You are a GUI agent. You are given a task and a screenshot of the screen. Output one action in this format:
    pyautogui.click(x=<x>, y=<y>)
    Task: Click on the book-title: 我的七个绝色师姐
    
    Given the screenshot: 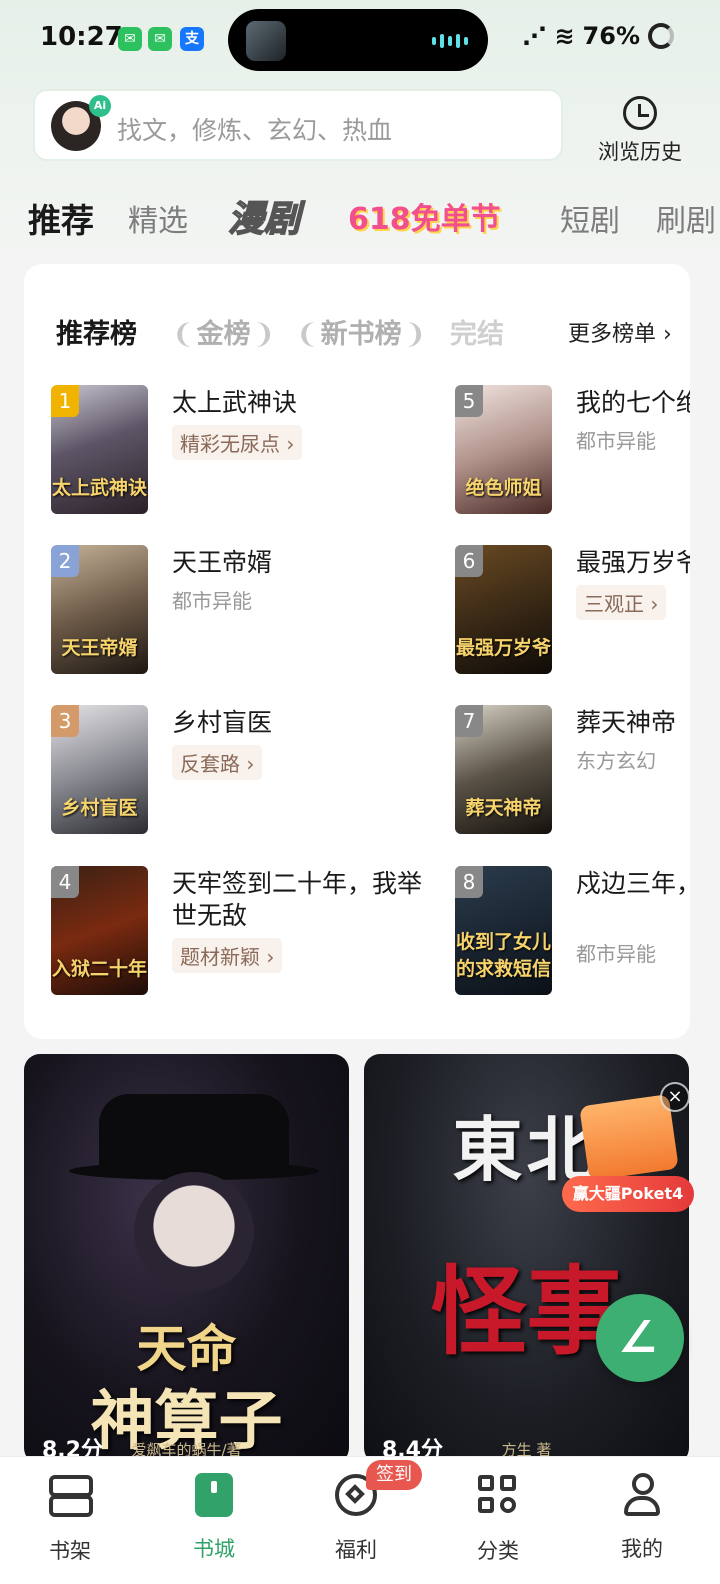 What is the action you would take?
    pyautogui.click(x=633, y=402)
    